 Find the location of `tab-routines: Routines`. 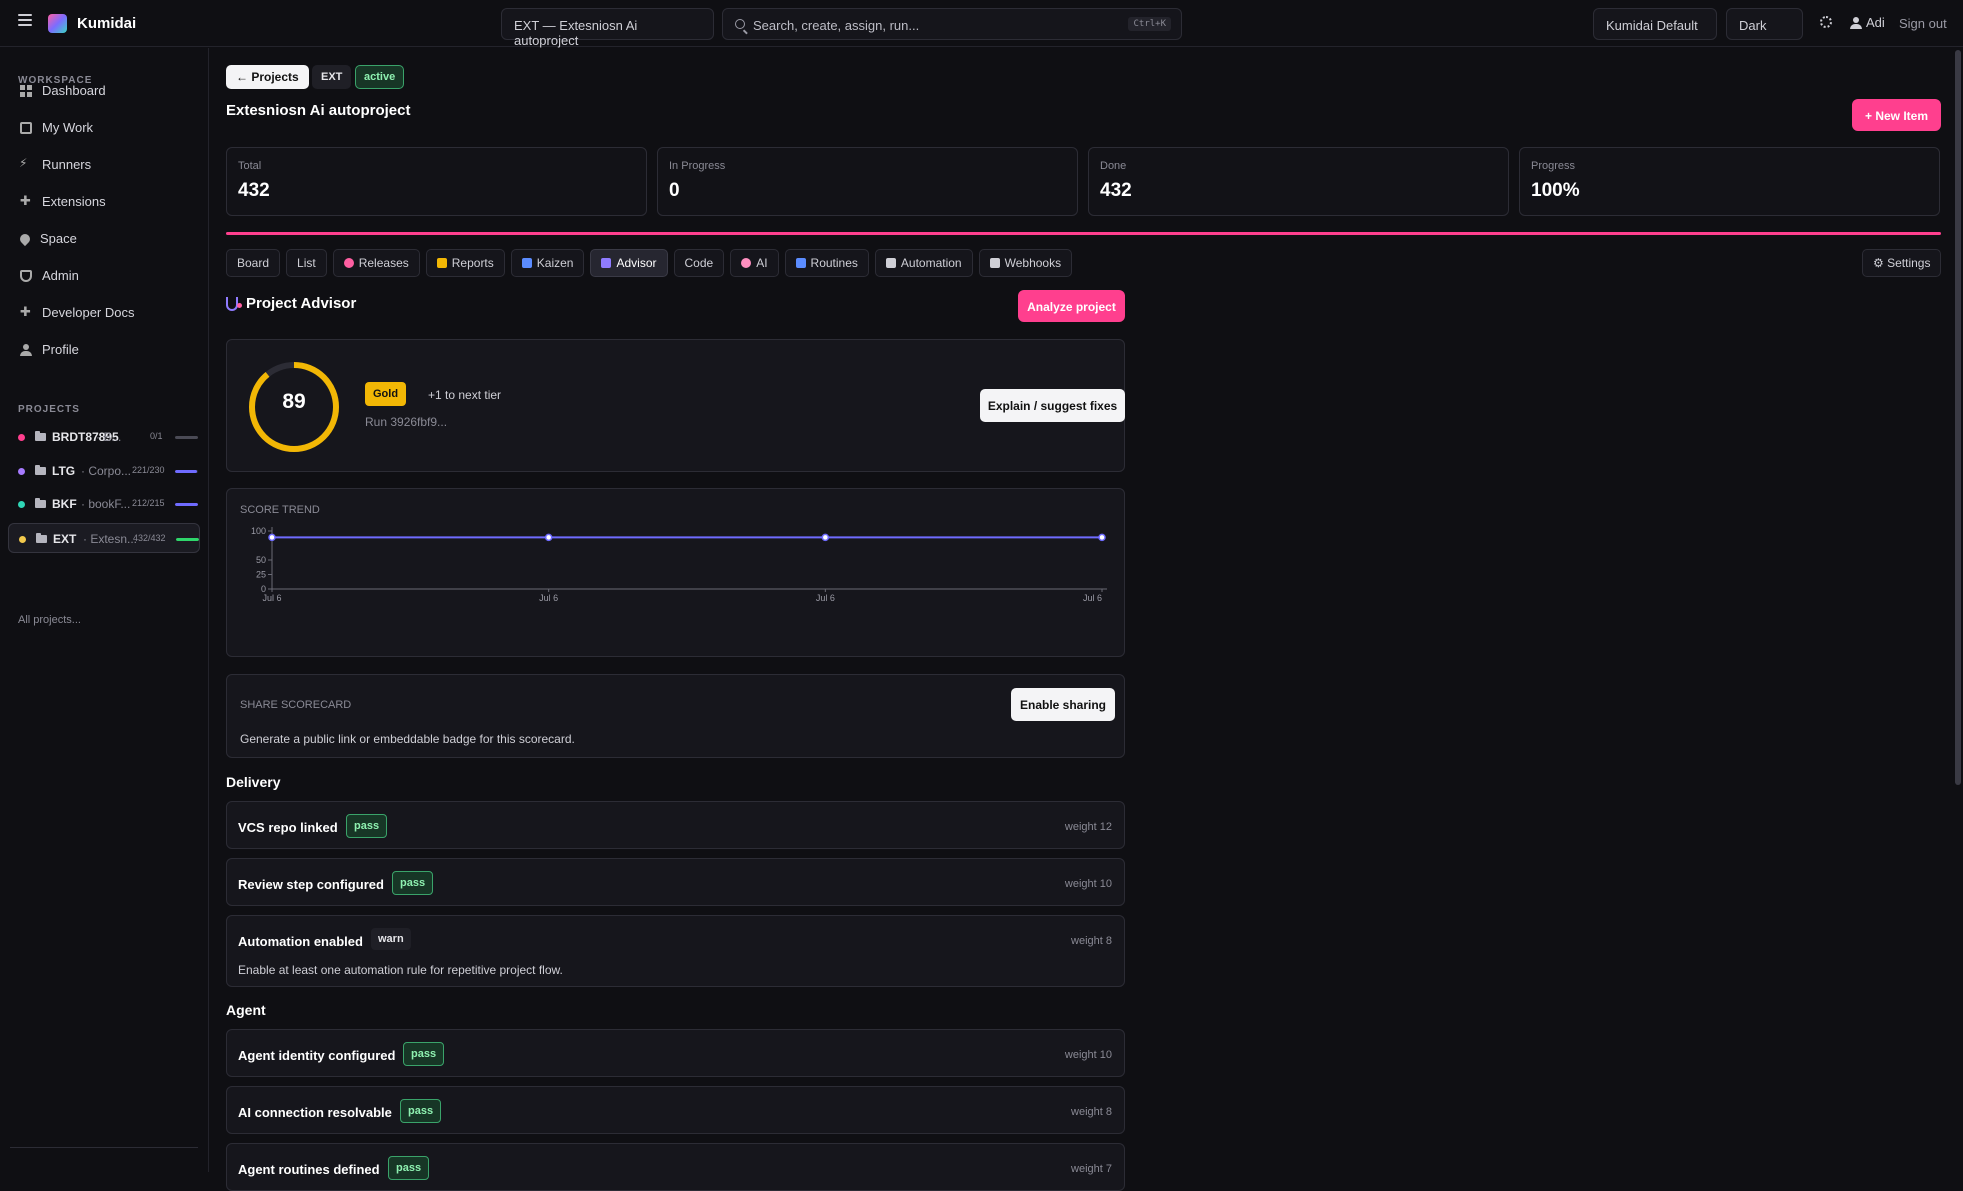

tab-routines: Routines is located at coordinates (826, 263).